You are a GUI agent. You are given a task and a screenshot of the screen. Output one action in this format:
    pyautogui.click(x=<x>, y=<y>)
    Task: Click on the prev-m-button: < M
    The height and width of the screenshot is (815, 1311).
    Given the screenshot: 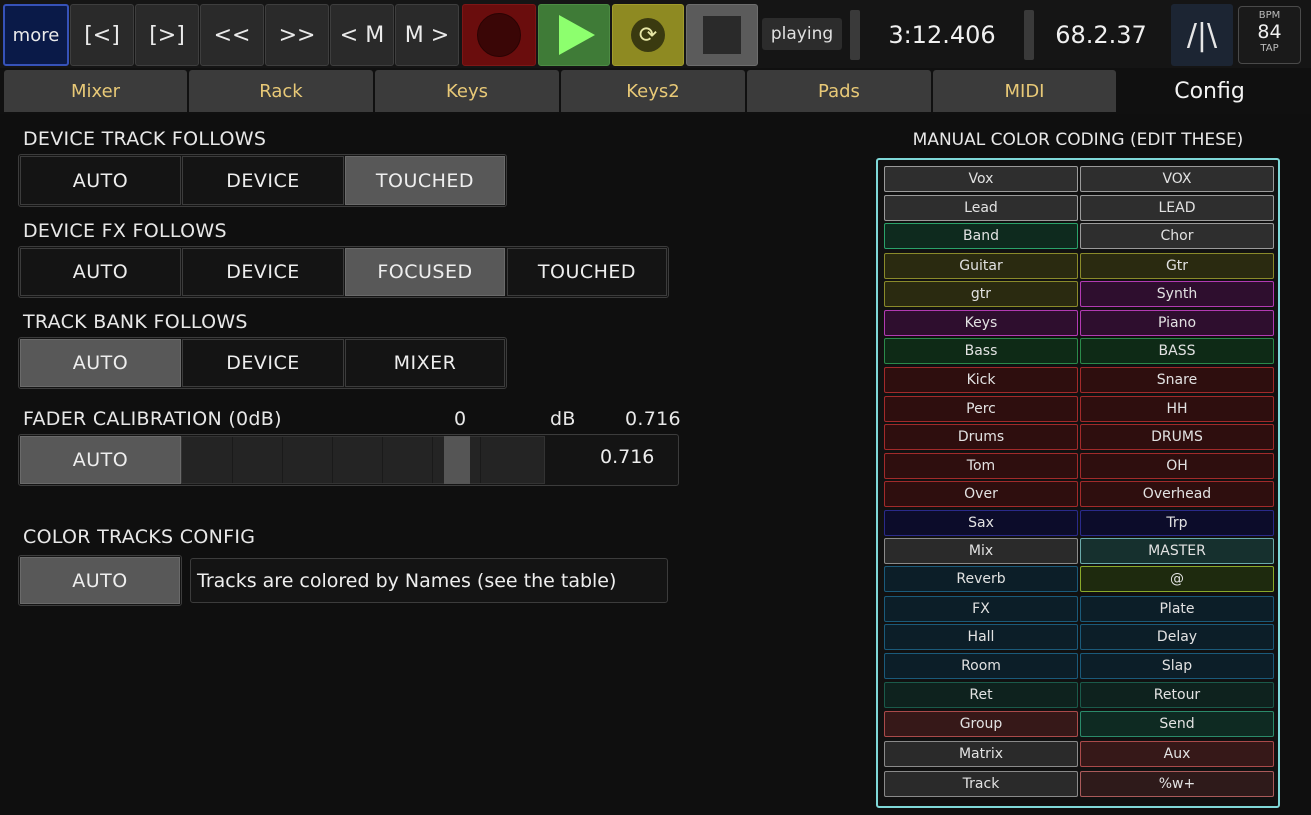 What is the action you would take?
    pyautogui.click(x=362, y=35)
    